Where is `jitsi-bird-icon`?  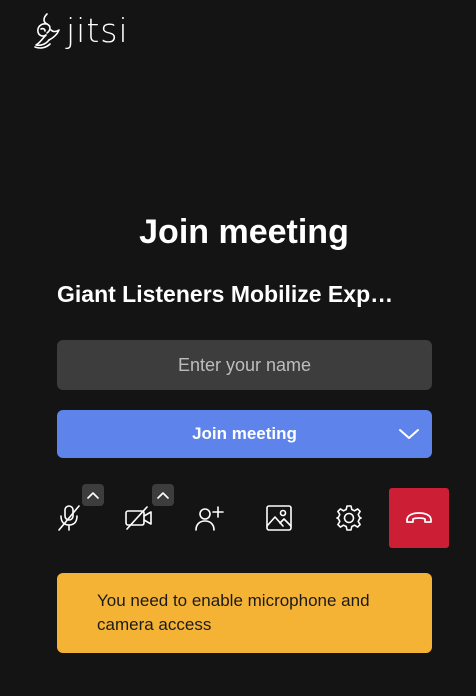 jitsi-bird-icon is located at coordinates (47, 31).